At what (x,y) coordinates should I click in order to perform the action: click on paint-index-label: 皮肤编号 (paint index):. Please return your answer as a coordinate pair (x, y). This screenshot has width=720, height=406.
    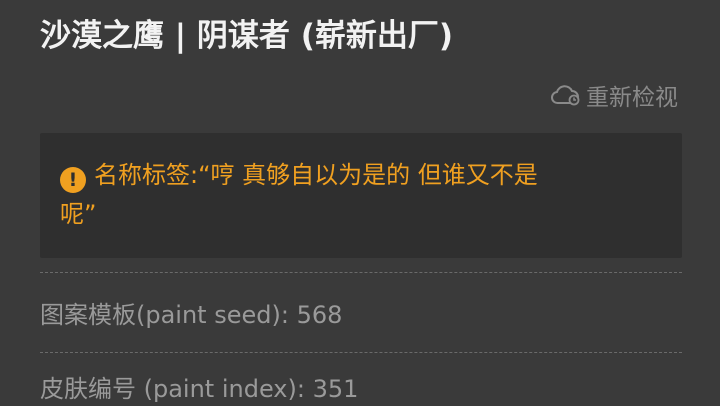
    Looking at the image, I should click on (172, 389).